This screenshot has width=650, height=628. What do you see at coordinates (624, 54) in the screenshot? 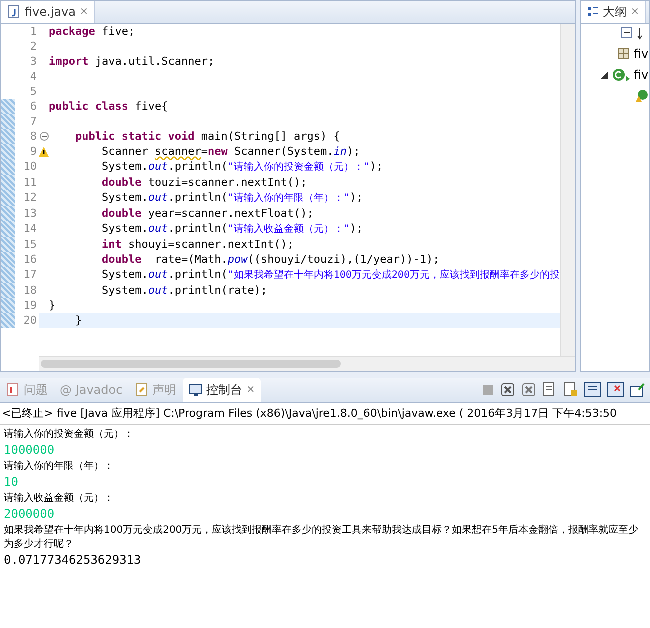
I see `imports-icon` at bounding box center [624, 54].